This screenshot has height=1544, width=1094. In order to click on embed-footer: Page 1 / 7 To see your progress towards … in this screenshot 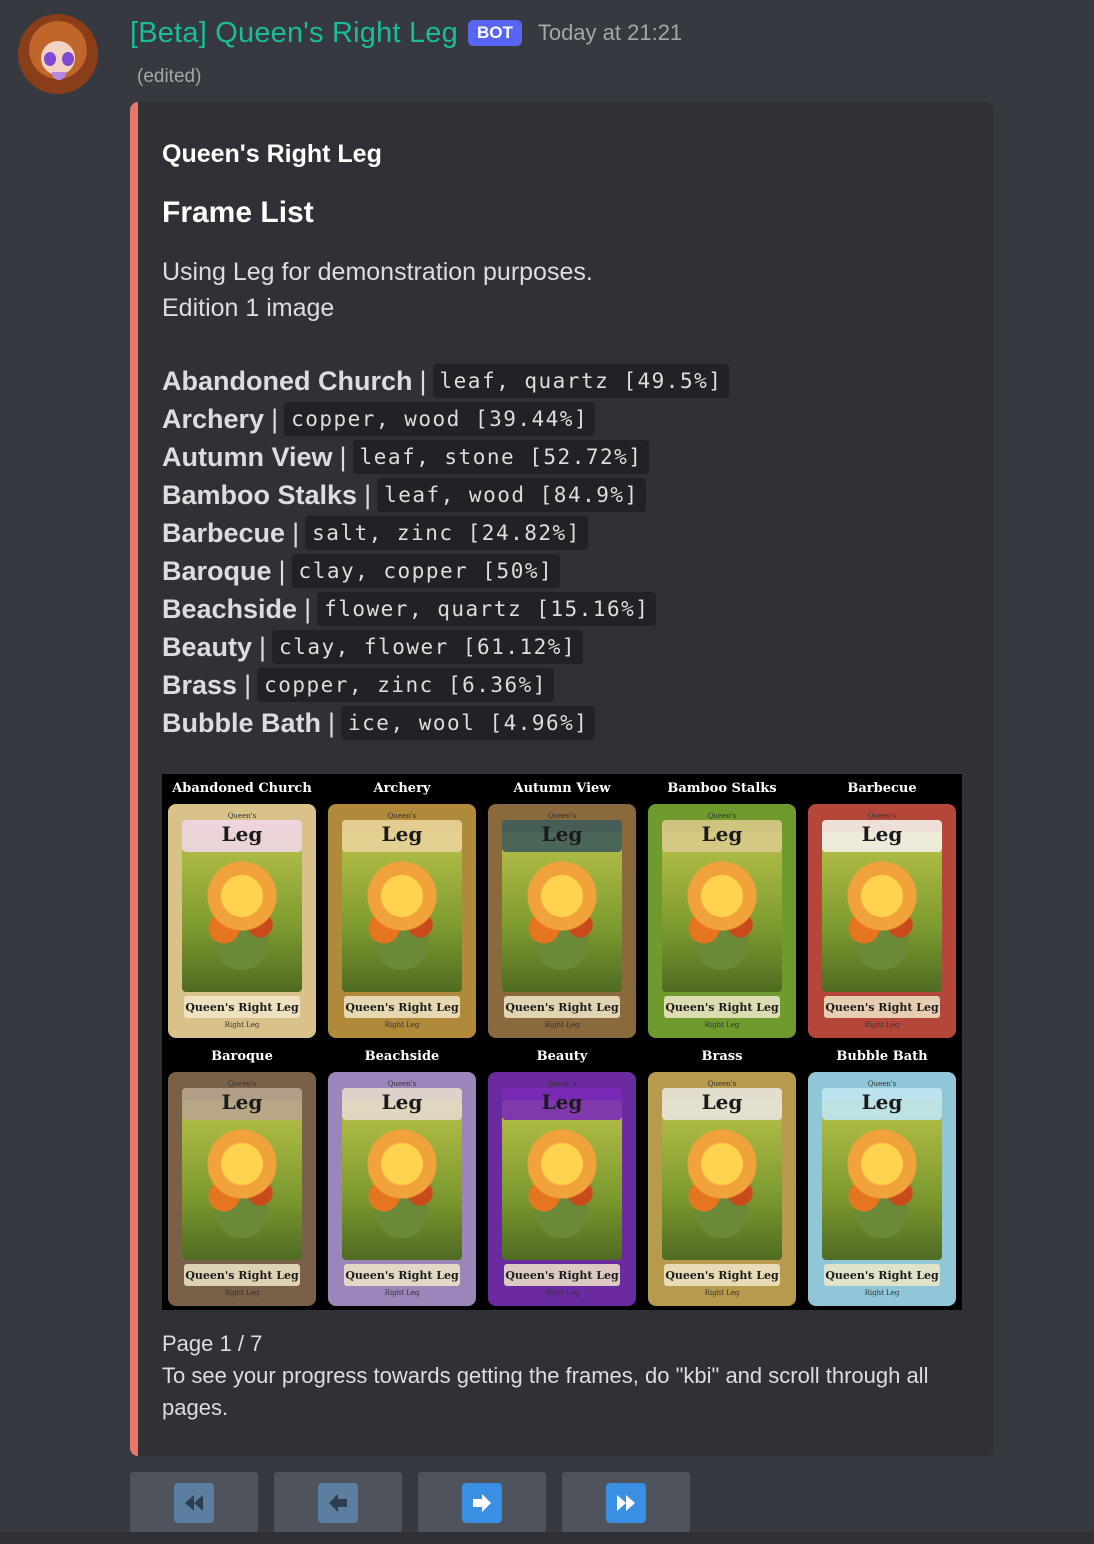, I will do `click(562, 1376)`.